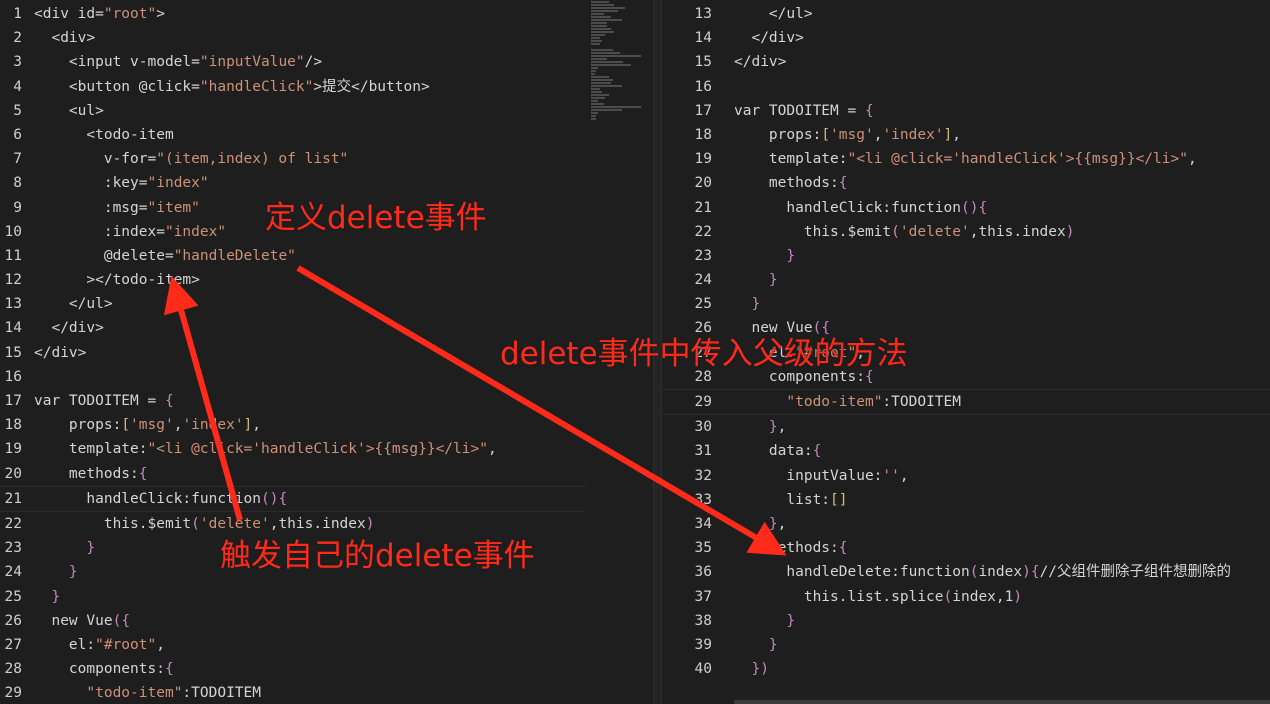  What do you see at coordinates (99, 14) in the screenshot?
I see `code-text: <div id="root">` at bounding box center [99, 14].